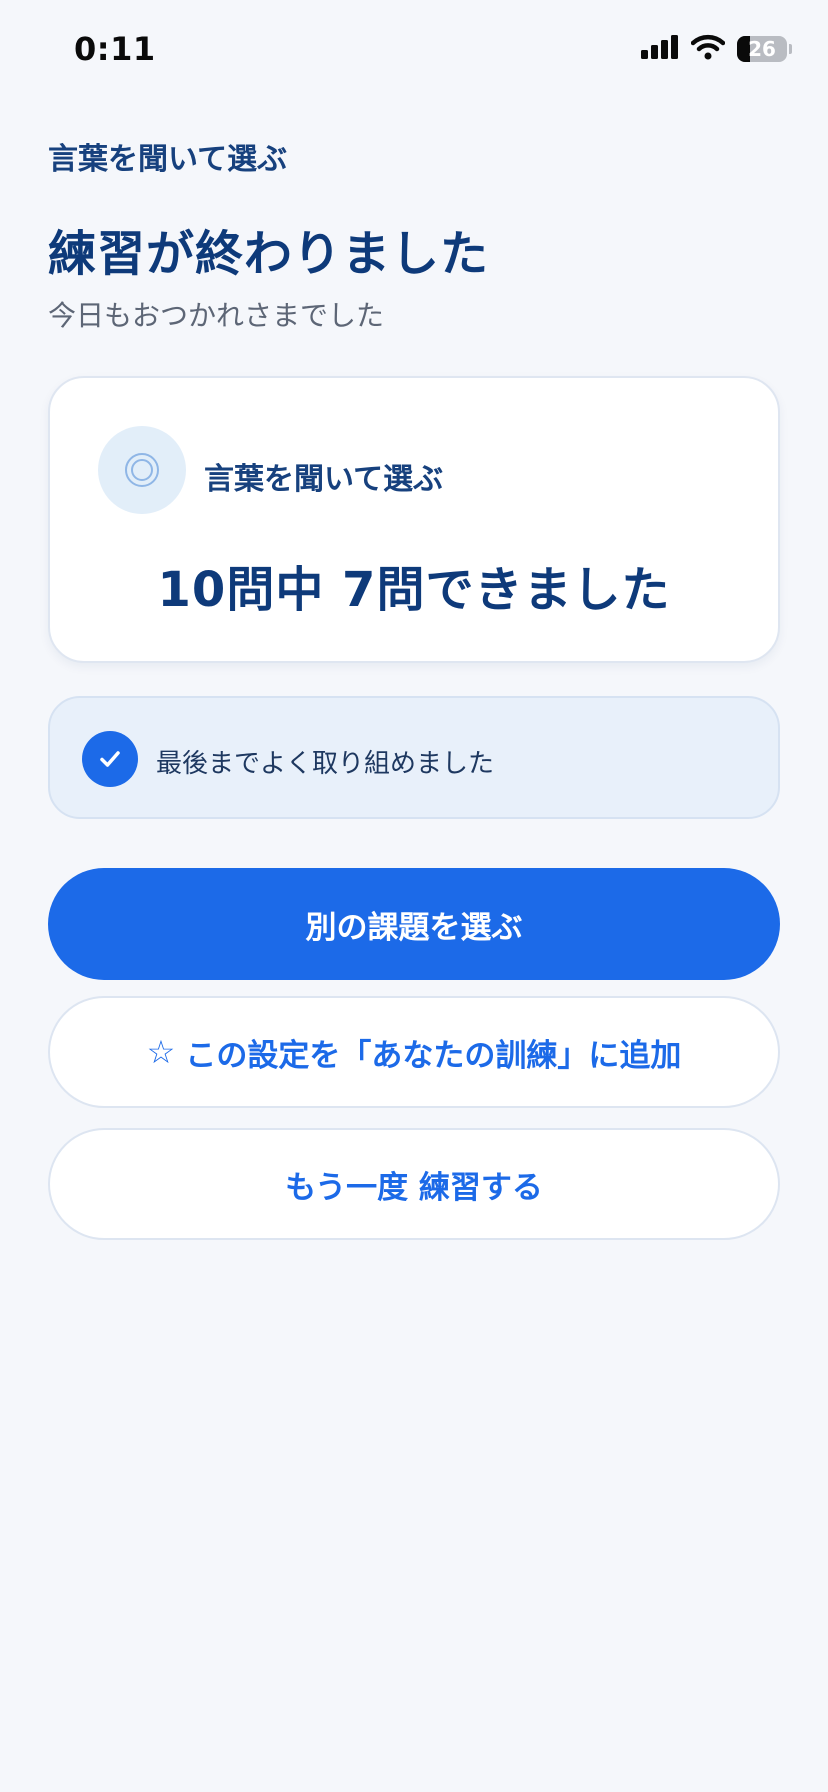  I want to click on battery-tip, so click(790, 49).